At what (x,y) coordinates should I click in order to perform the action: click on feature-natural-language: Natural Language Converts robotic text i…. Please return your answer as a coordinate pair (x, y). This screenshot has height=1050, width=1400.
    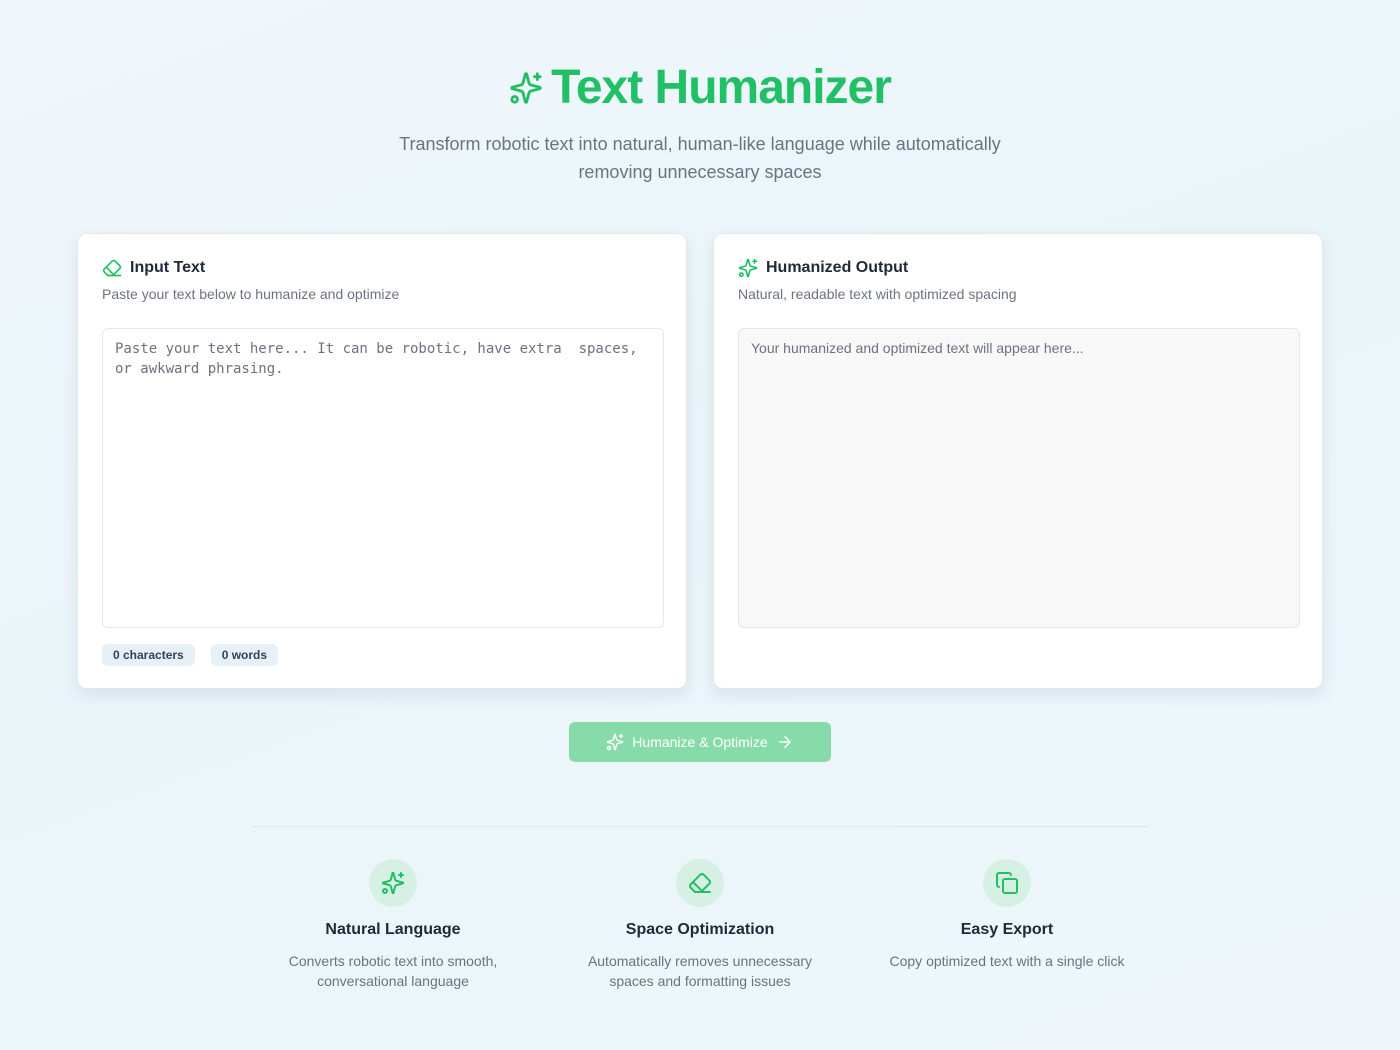
    Looking at the image, I should click on (393, 925).